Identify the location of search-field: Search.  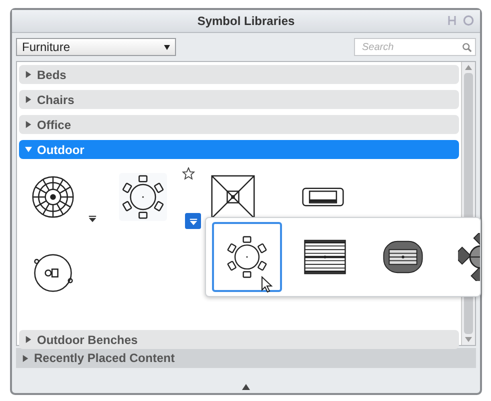
(415, 47).